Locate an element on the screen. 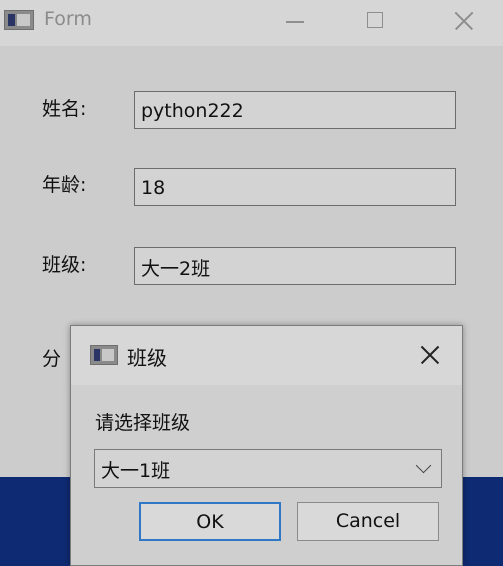  chevron-down-icon is located at coordinates (423, 465).